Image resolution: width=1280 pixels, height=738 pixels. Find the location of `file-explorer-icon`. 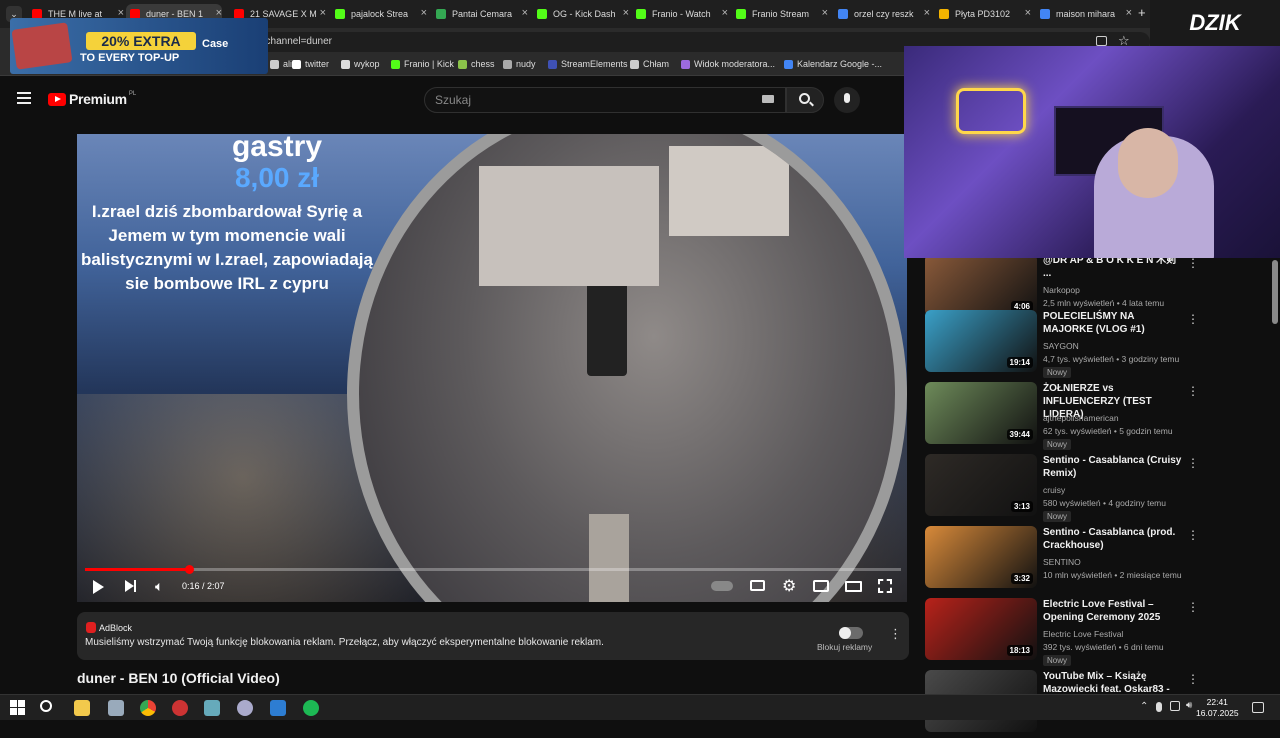

file-explorer-icon is located at coordinates (82, 708).